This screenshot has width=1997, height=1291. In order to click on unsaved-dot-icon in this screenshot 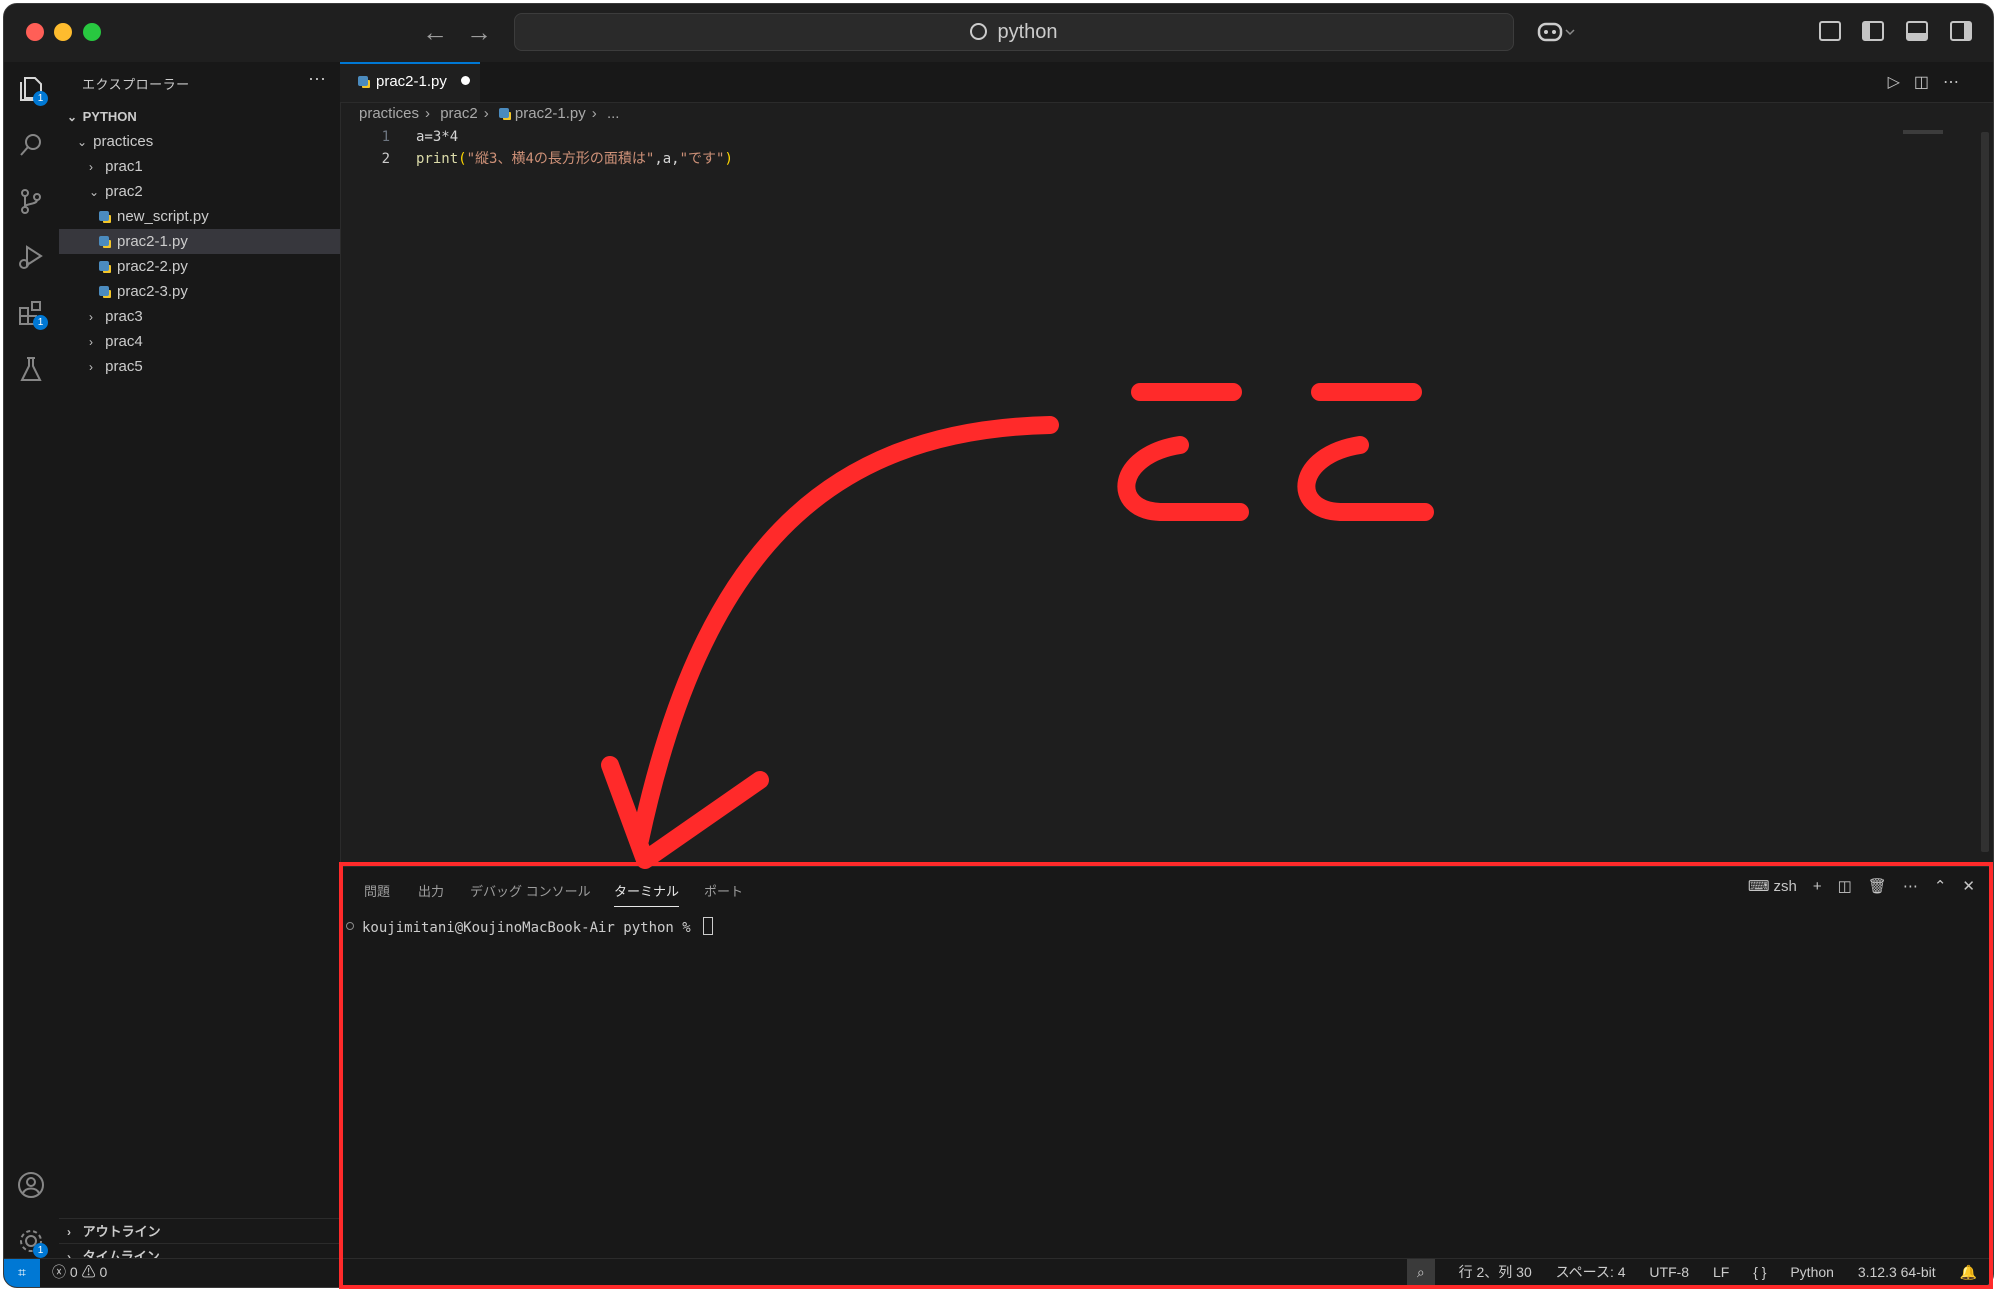, I will do `click(465, 80)`.